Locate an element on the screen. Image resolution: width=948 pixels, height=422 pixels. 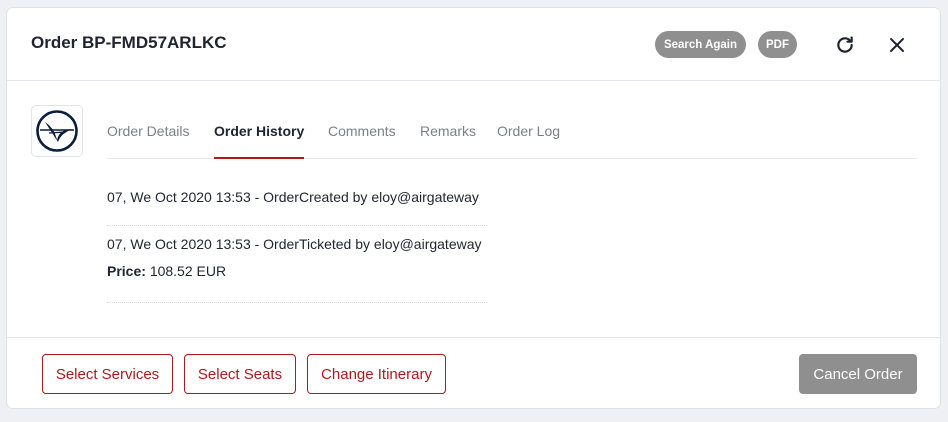
airline-logo is located at coordinates (57, 131).